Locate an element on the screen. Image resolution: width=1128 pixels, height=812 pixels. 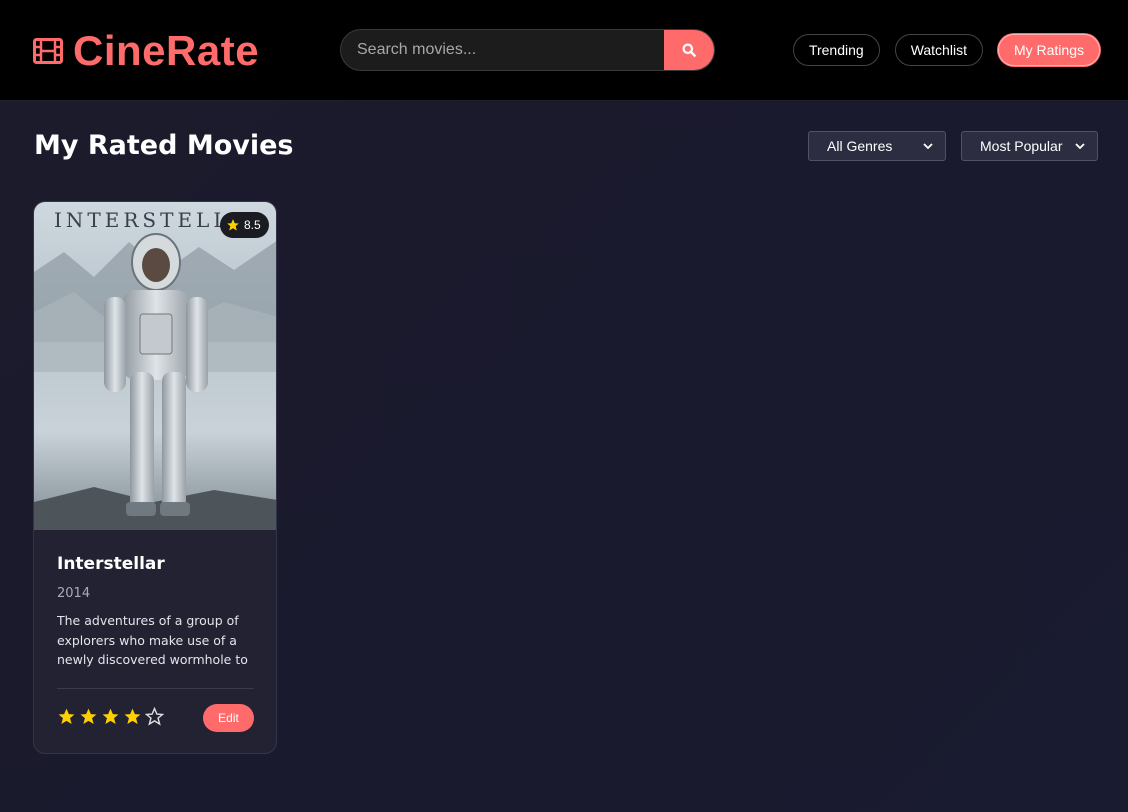
page-title: My Rated Movies is located at coordinates (164, 145).